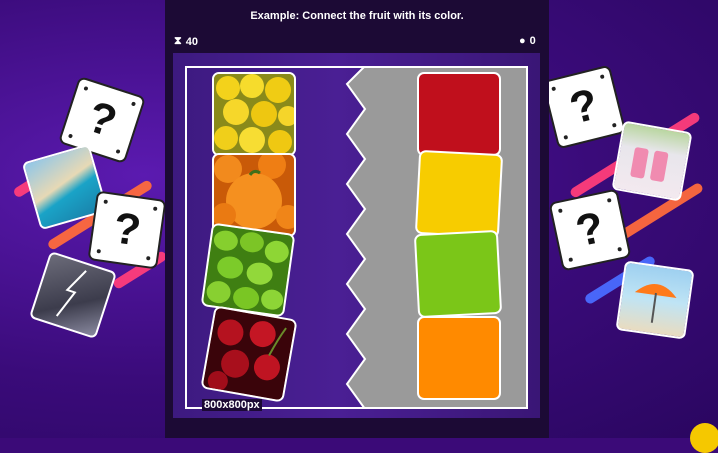 The image size is (718, 453). What do you see at coordinates (532, 41) in the screenshot?
I see `score-value: 0` at bounding box center [532, 41].